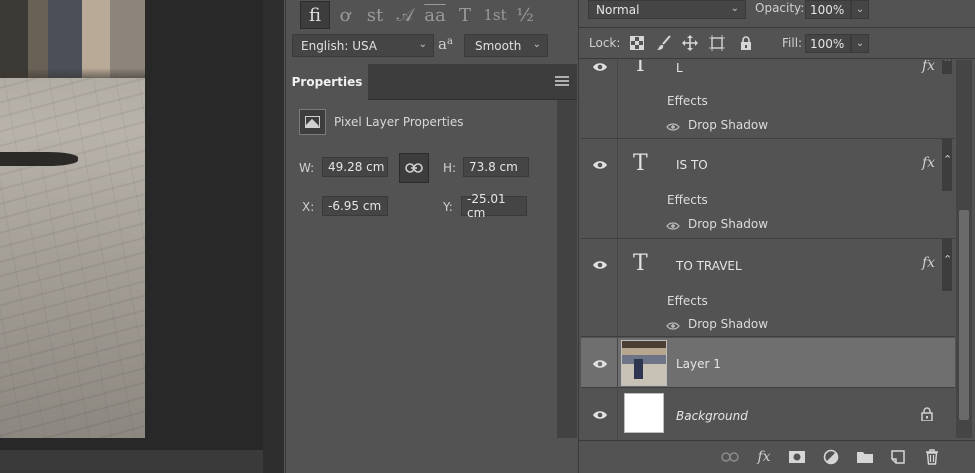  What do you see at coordinates (679, 68) in the screenshot?
I see `layer-name: L` at bounding box center [679, 68].